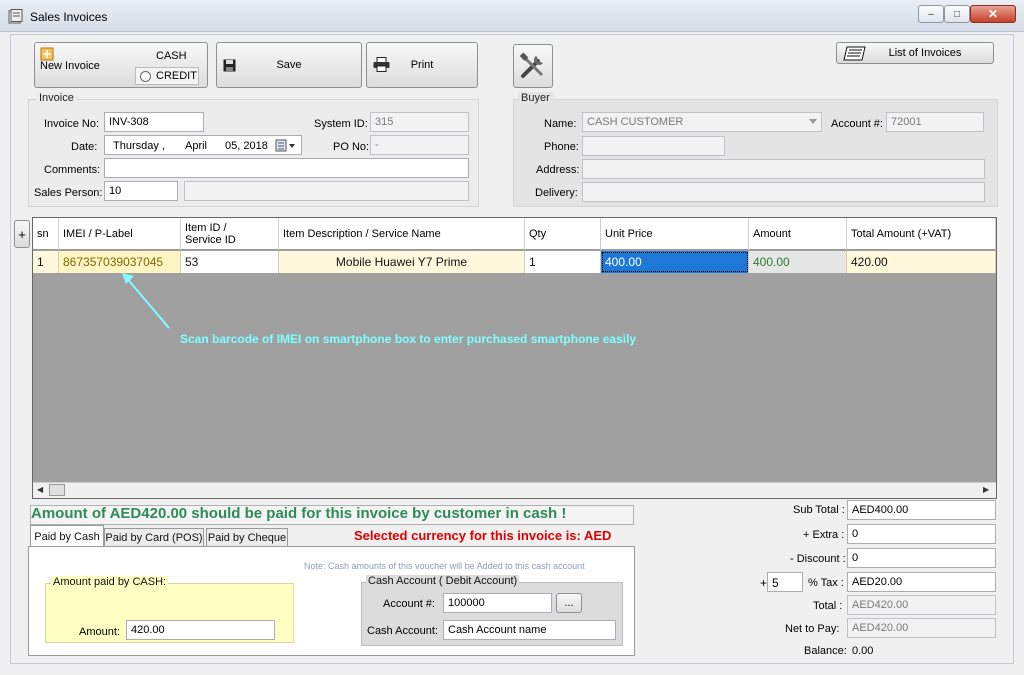 The height and width of the screenshot is (675, 1024). I want to click on address-field, so click(783, 169).